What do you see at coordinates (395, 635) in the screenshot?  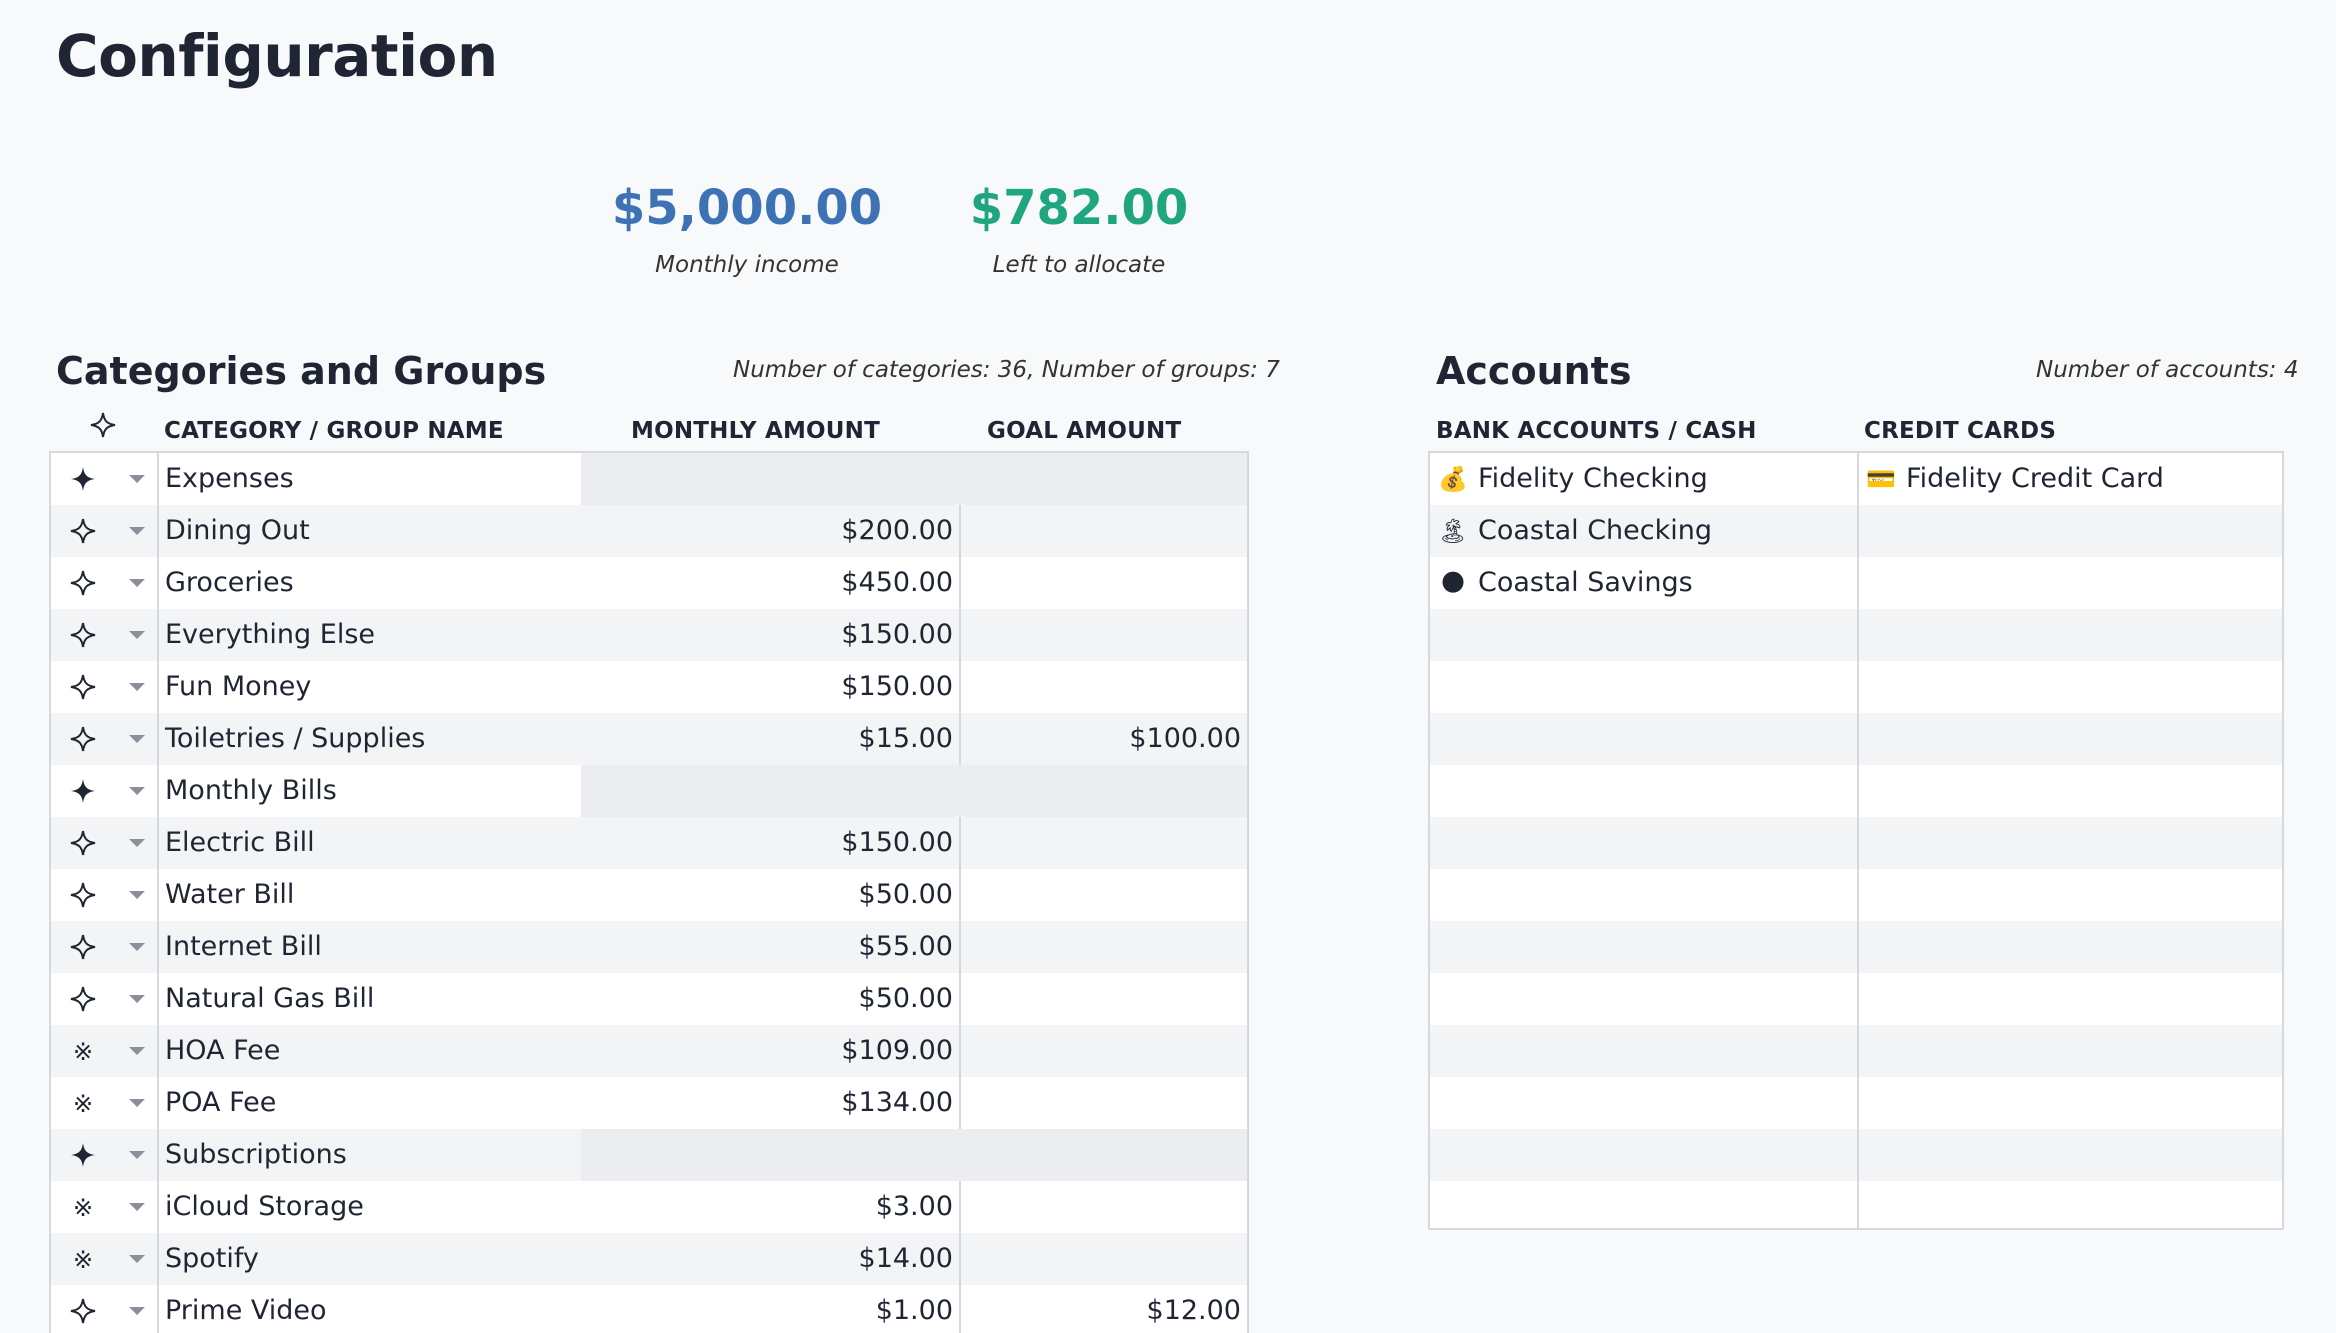 I see `category-name: Everything Else` at bounding box center [395, 635].